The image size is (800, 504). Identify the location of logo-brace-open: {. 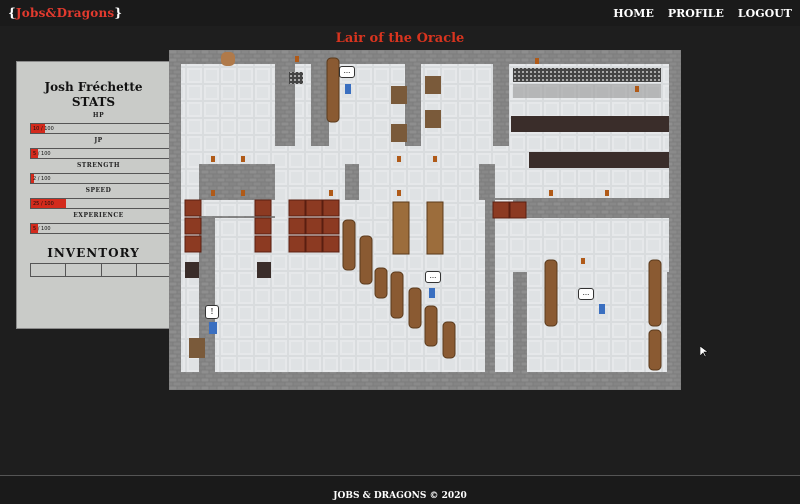
(12, 13).